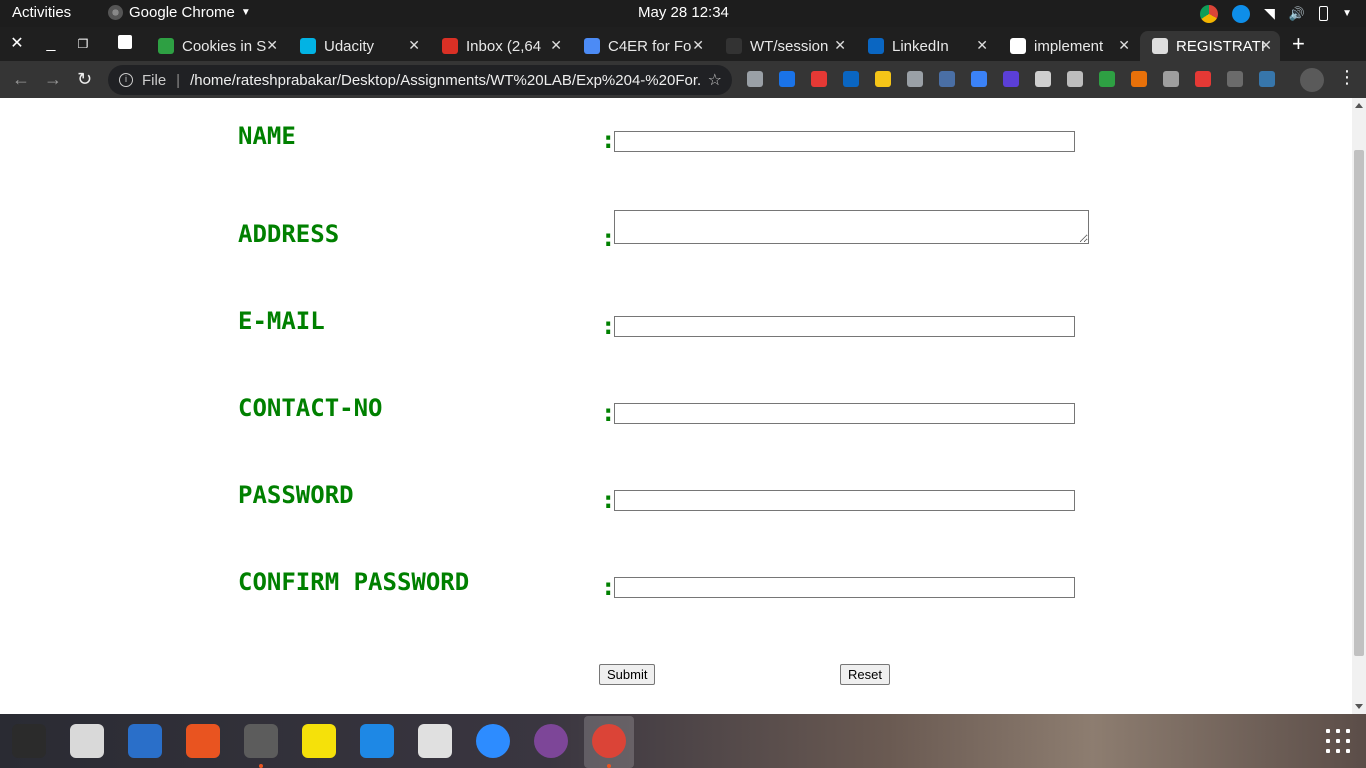 The width and height of the screenshot is (1366, 768). Describe the element at coordinates (1241, 13) in the screenshot. I see `teamviewer-icon` at that location.